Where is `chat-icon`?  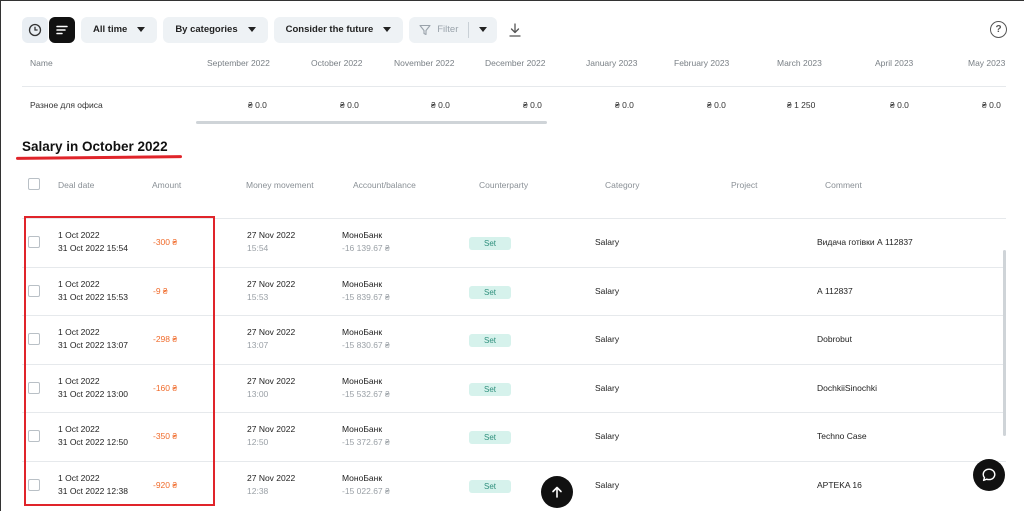
chat-icon is located at coordinates (989, 475).